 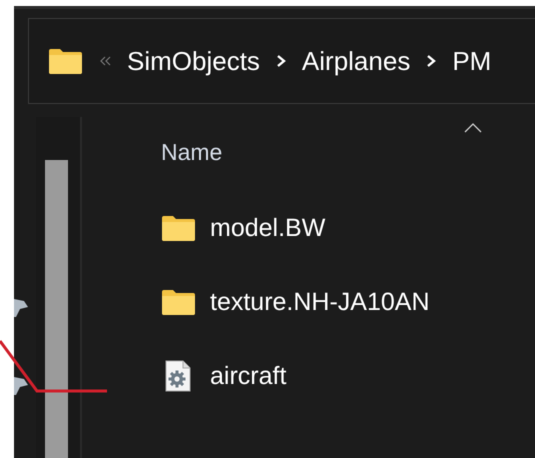 I want to click on file-name: aircraft, so click(x=248, y=376).